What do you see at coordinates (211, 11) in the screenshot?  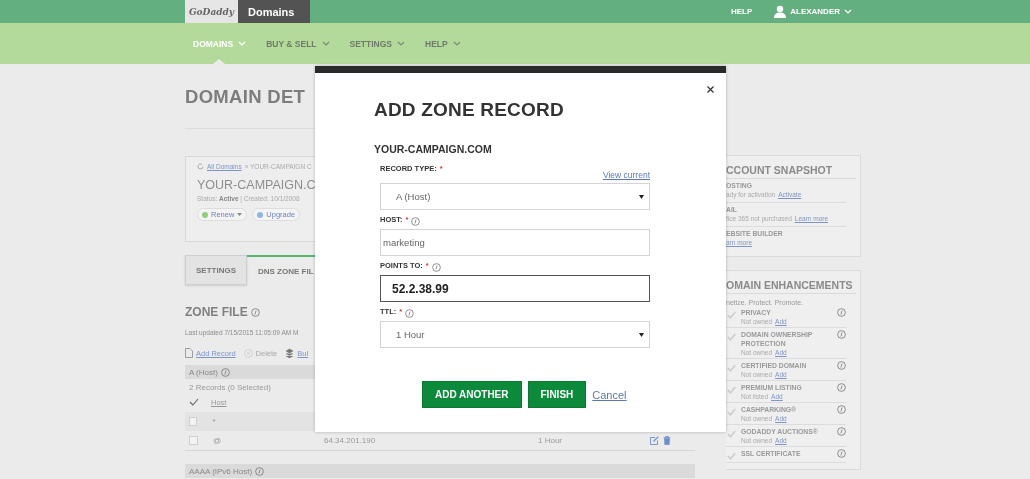 I see `logo: GoDaddy` at bounding box center [211, 11].